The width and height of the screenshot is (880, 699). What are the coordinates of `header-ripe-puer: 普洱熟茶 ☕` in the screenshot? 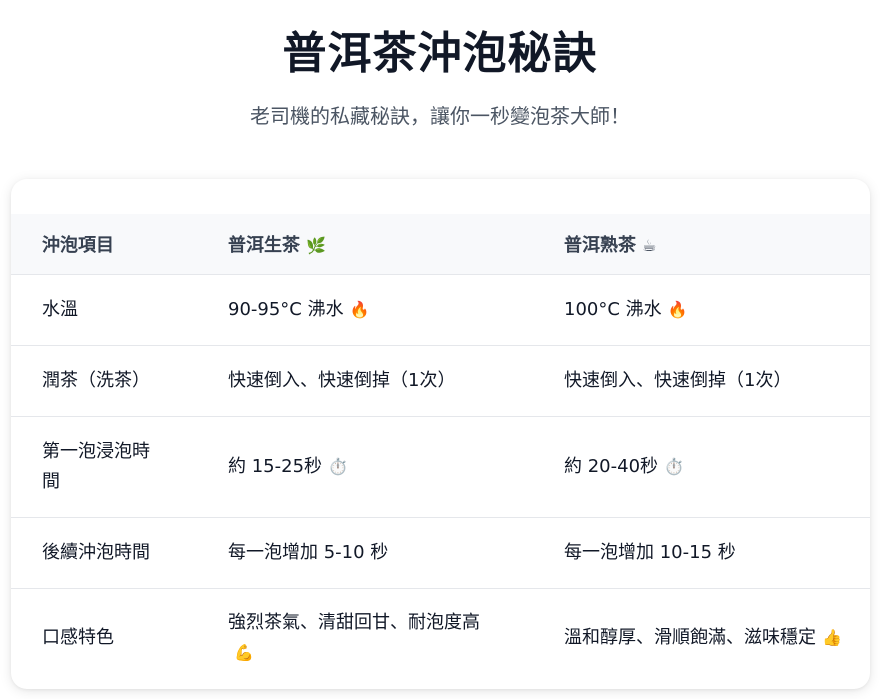 It's located at (701, 244).